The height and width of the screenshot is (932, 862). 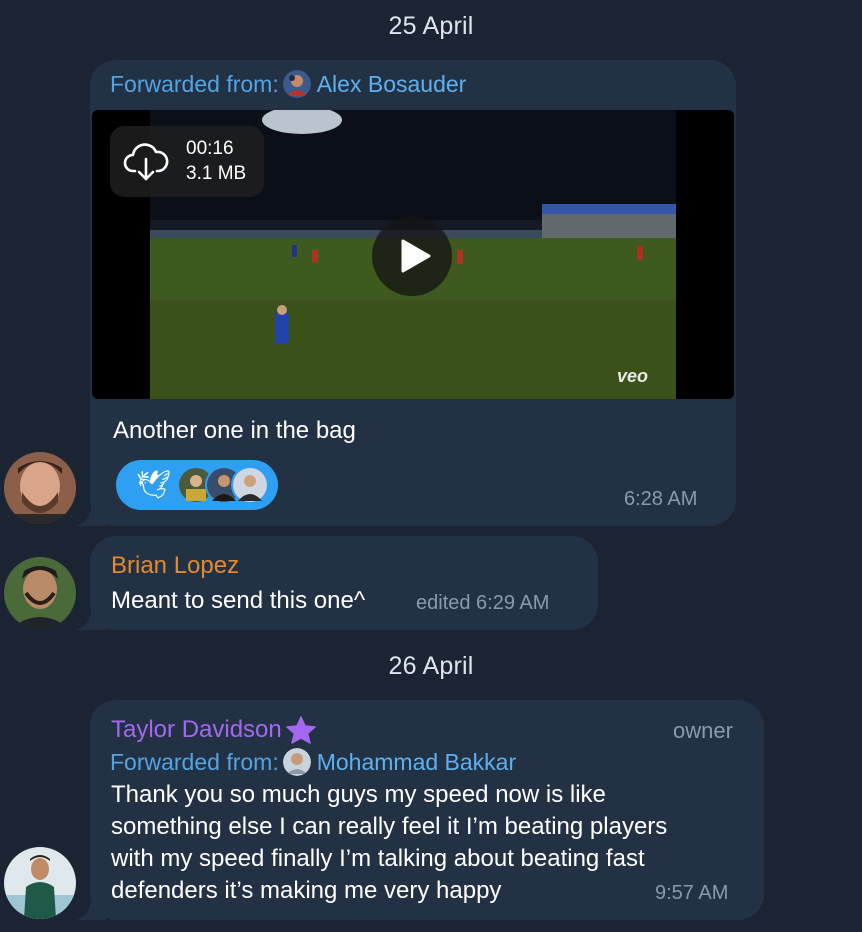 I want to click on download-chip: 00:16 3.1 MB, so click(x=187, y=161).